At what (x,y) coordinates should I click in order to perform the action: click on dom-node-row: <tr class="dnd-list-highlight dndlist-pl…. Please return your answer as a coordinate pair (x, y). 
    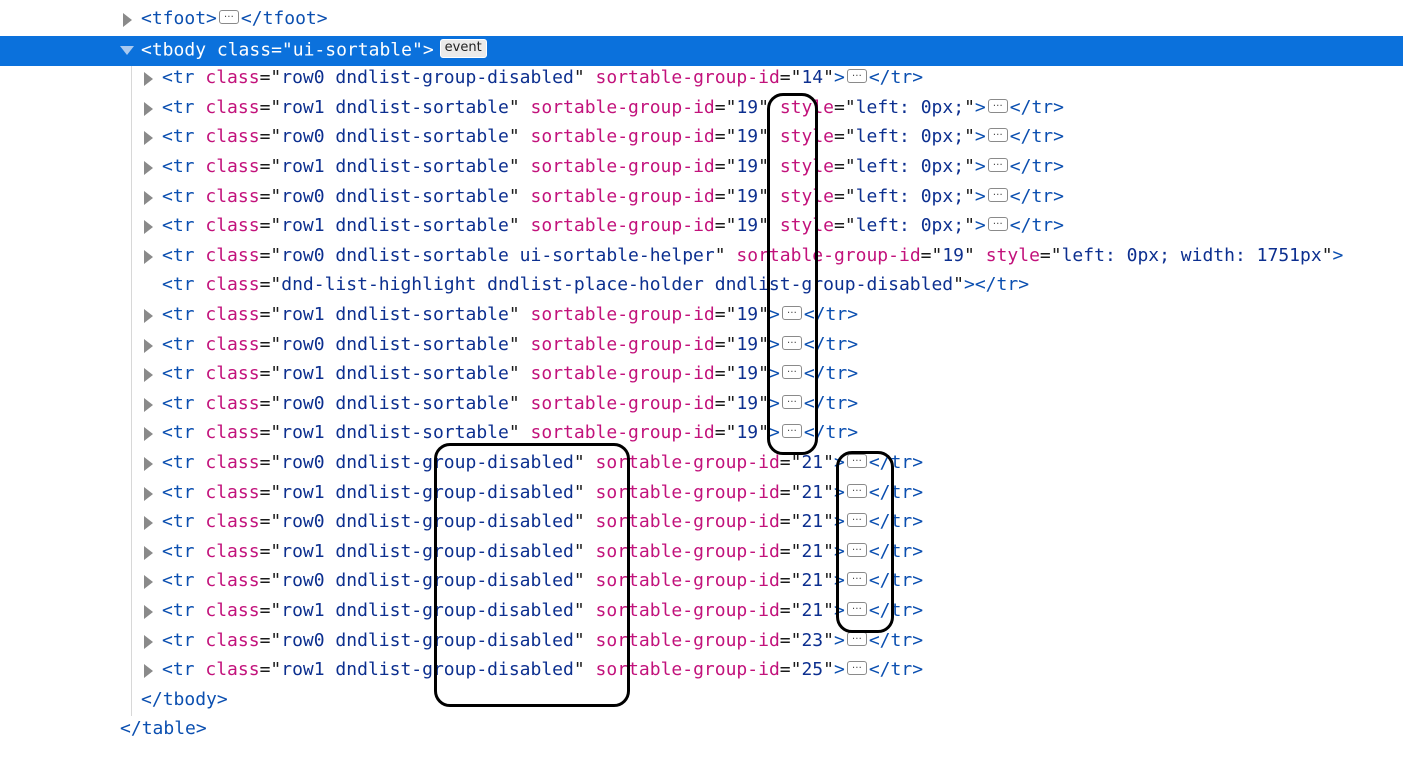
    Looking at the image, I should click on (701, 286).